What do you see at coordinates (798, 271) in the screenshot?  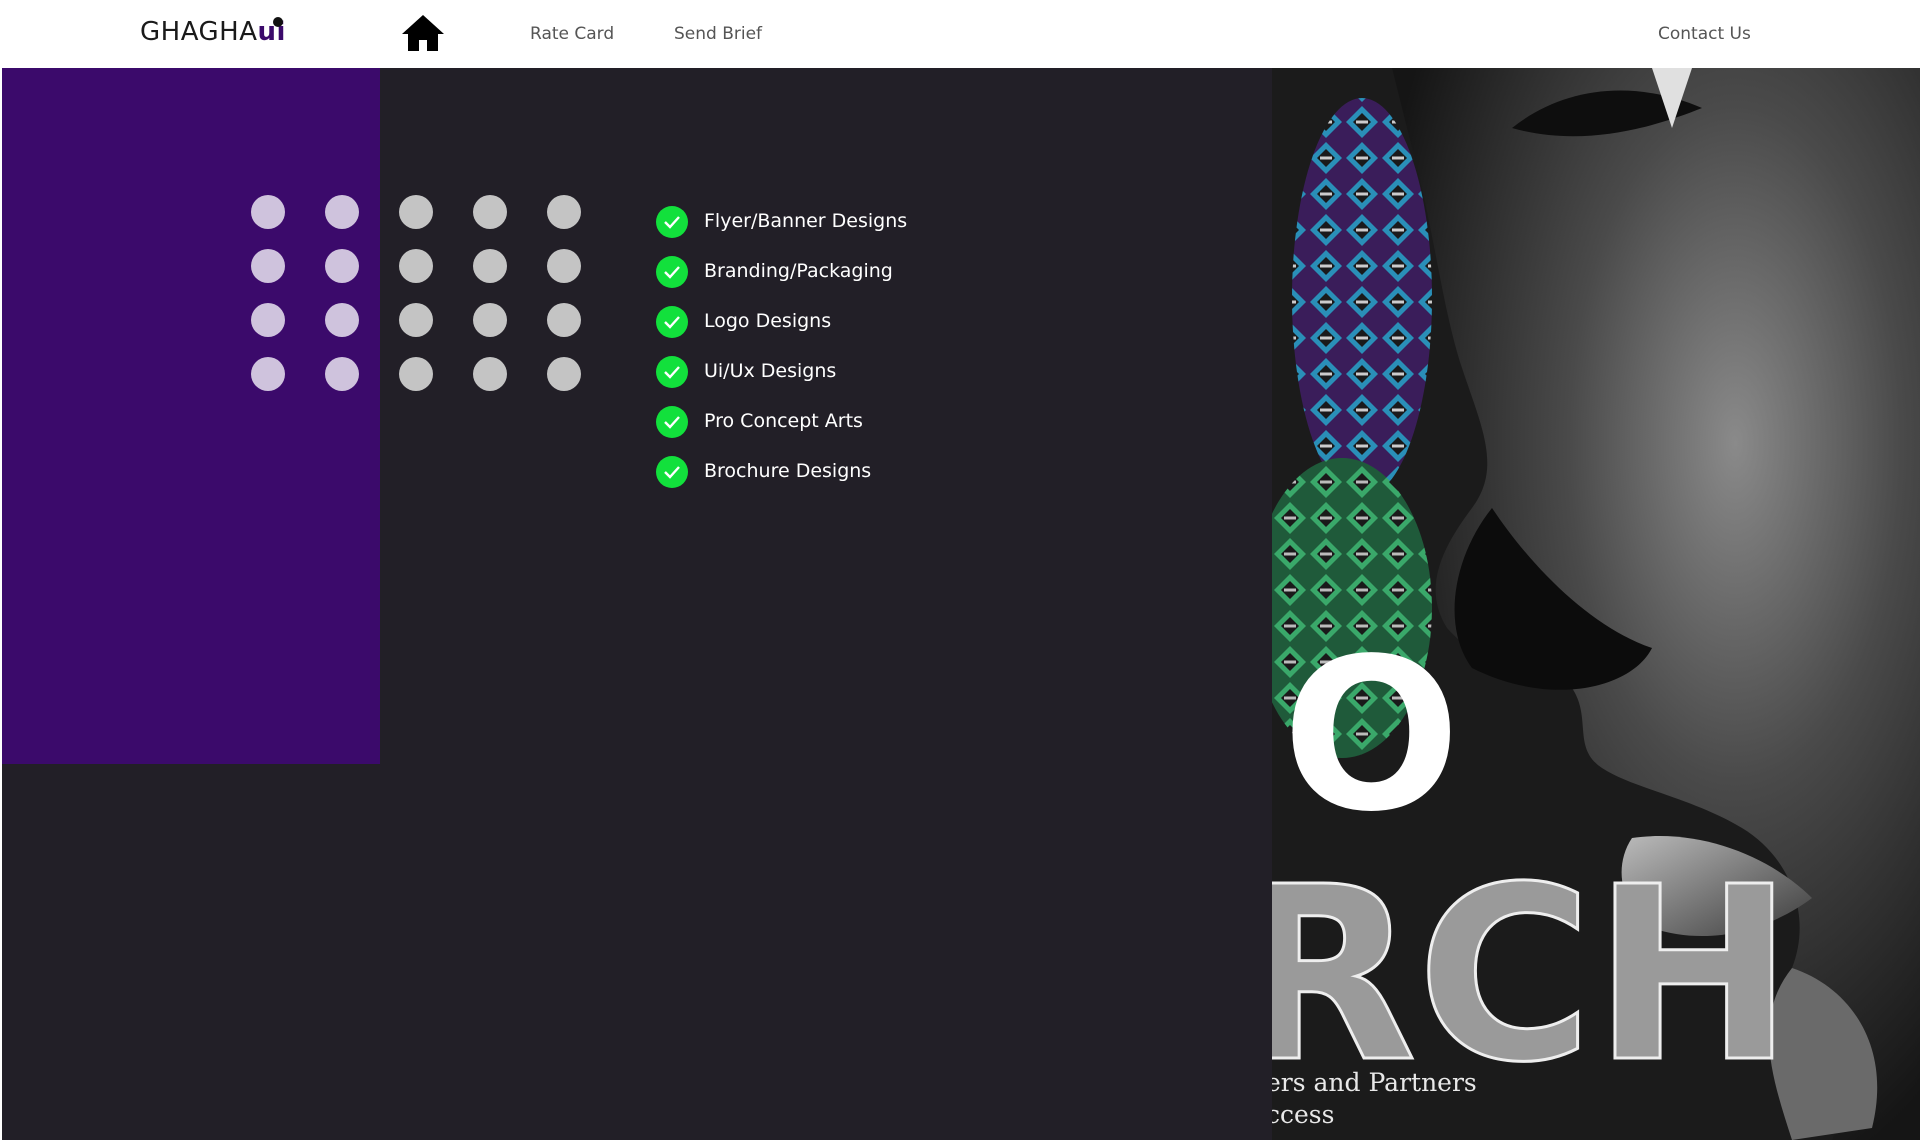 I see `service-label: Branding/Packaging` at bounding box center [798, 271].